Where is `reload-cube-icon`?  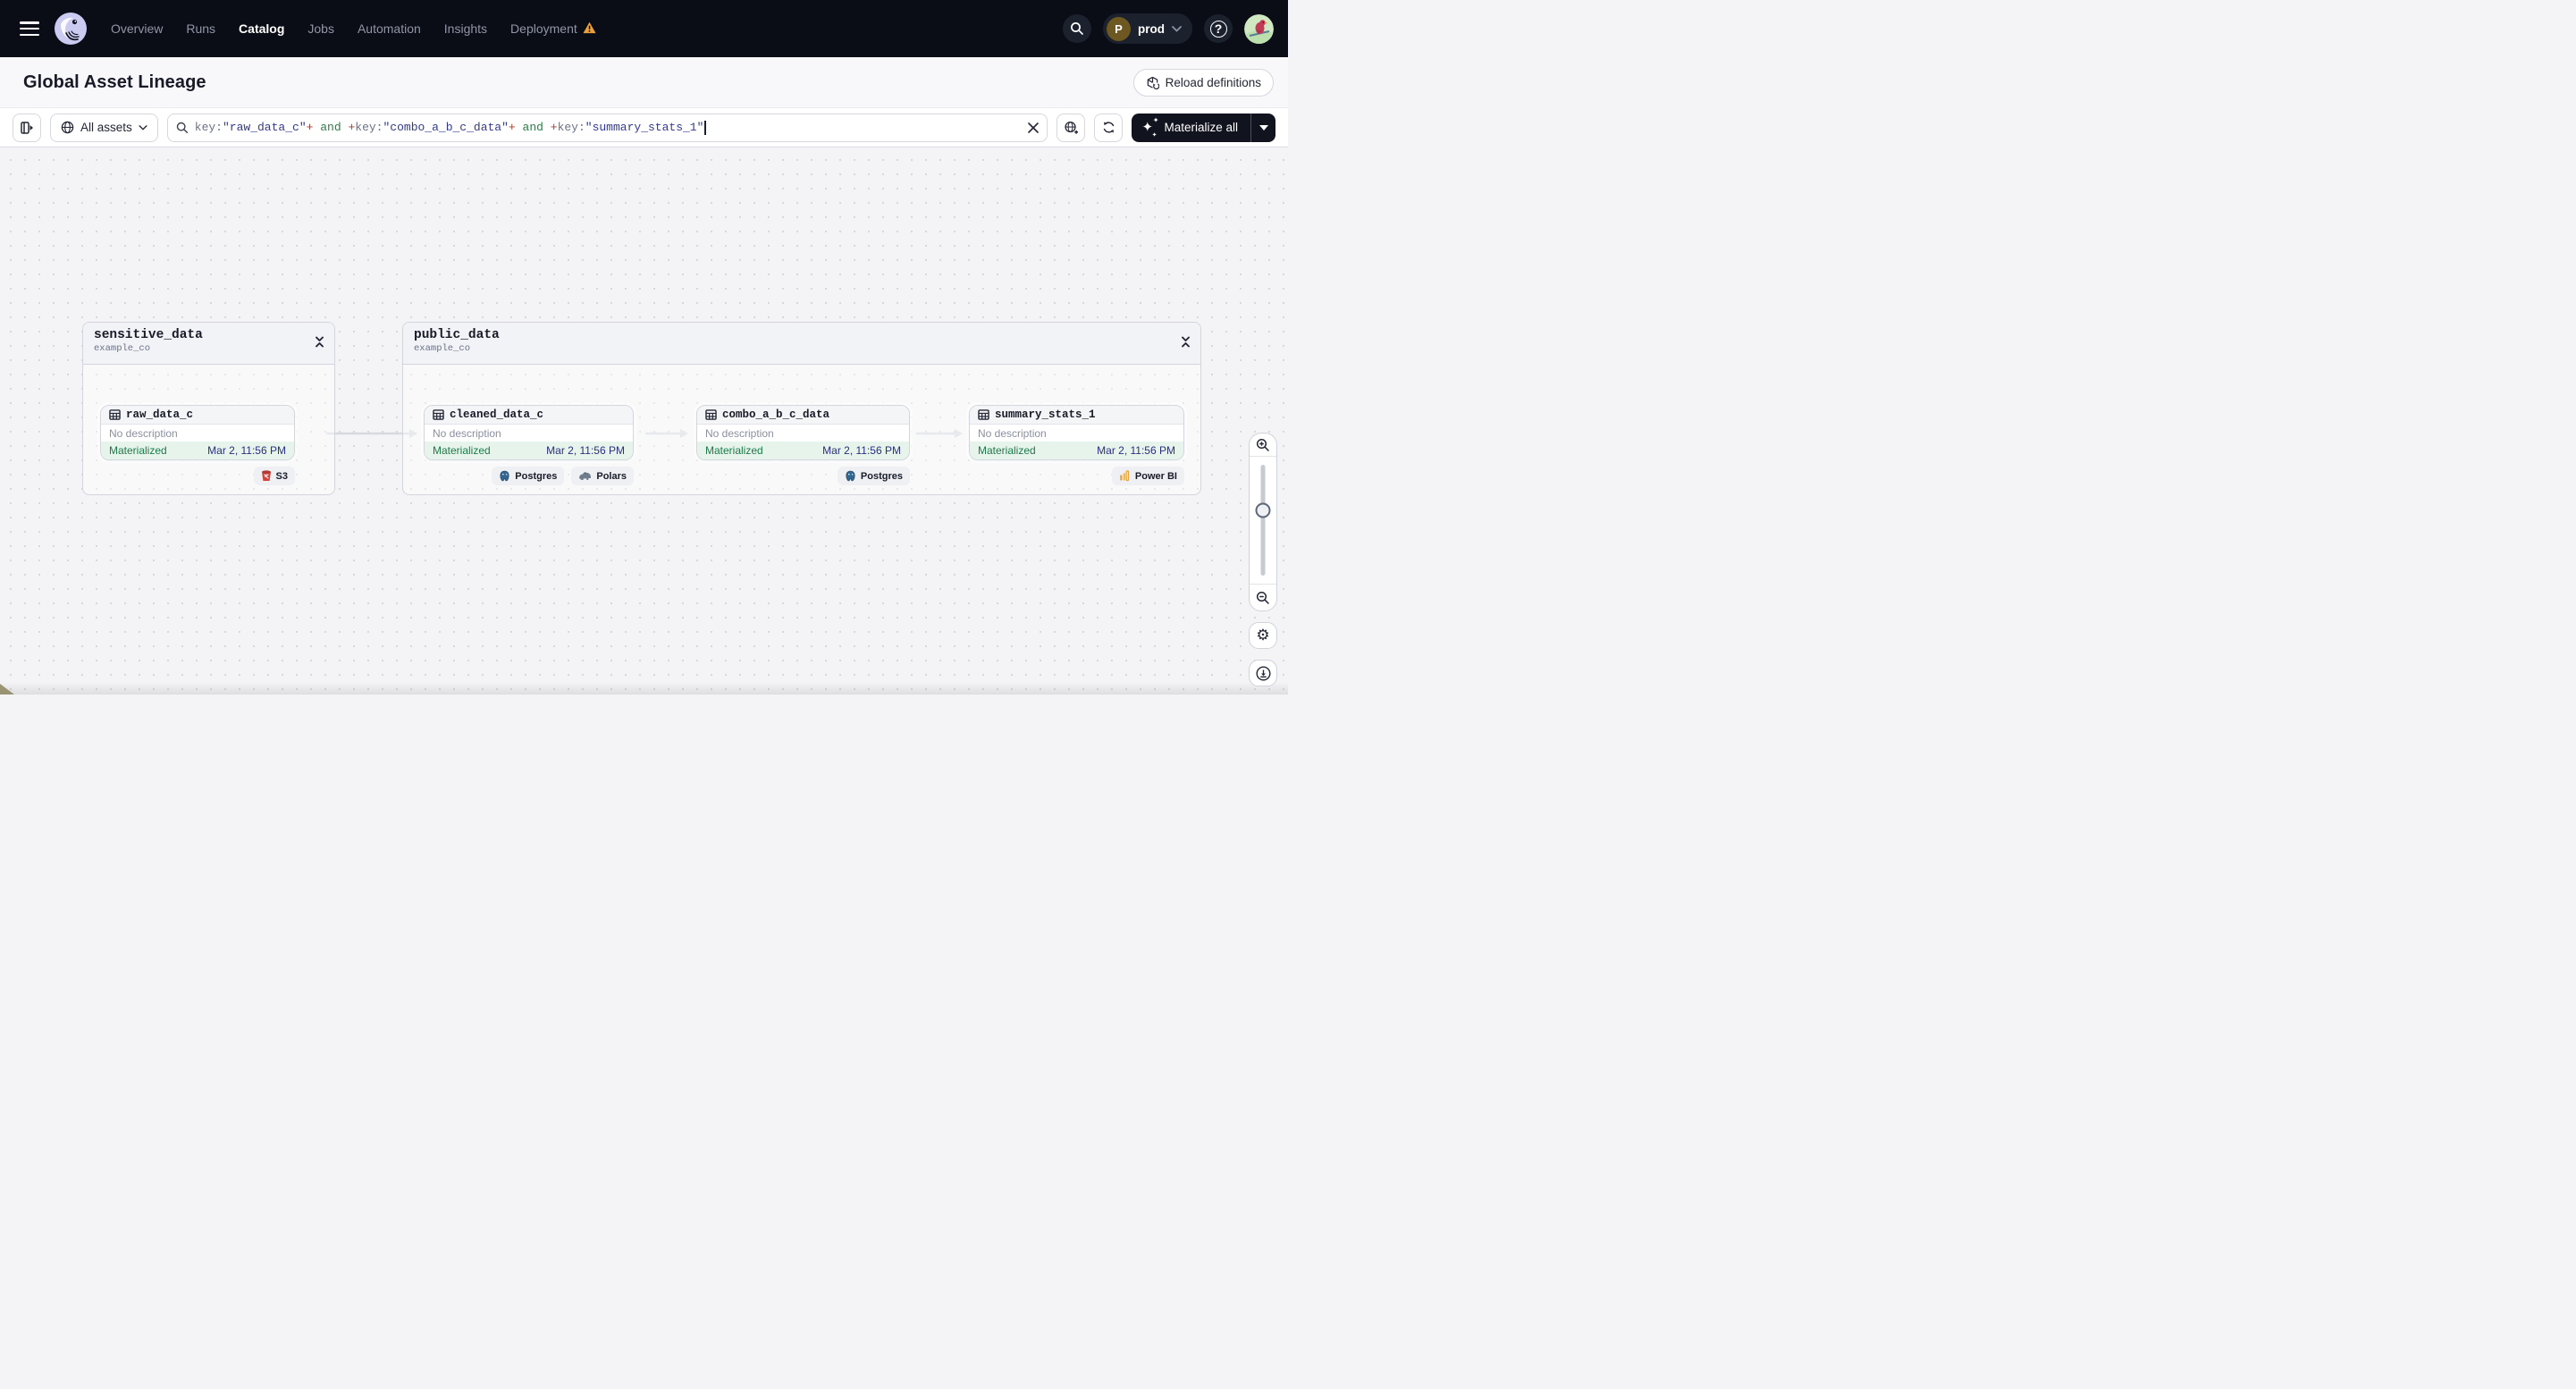
reload-cube-icon is located at coordinates (1153, 82).